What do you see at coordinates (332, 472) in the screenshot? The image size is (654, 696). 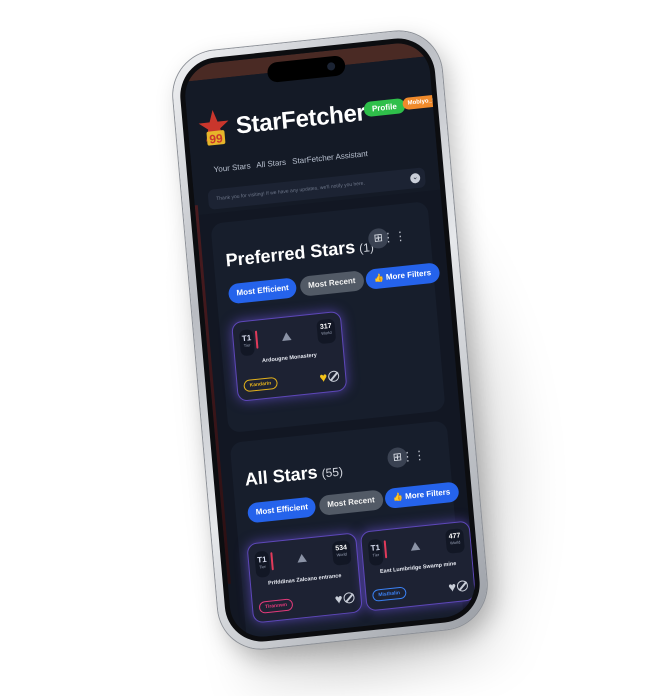 I see `all-count: (55)` at bounding box center [332, 472].